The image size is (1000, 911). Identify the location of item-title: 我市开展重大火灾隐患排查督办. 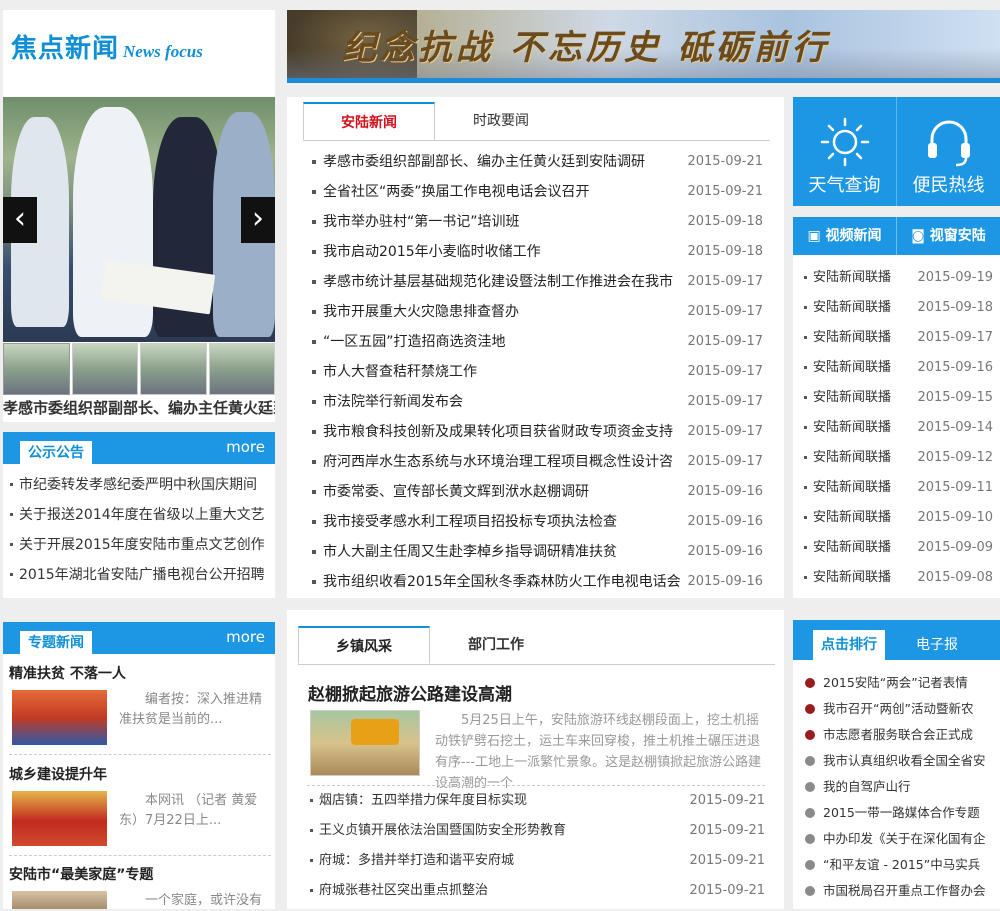
(421, 312).